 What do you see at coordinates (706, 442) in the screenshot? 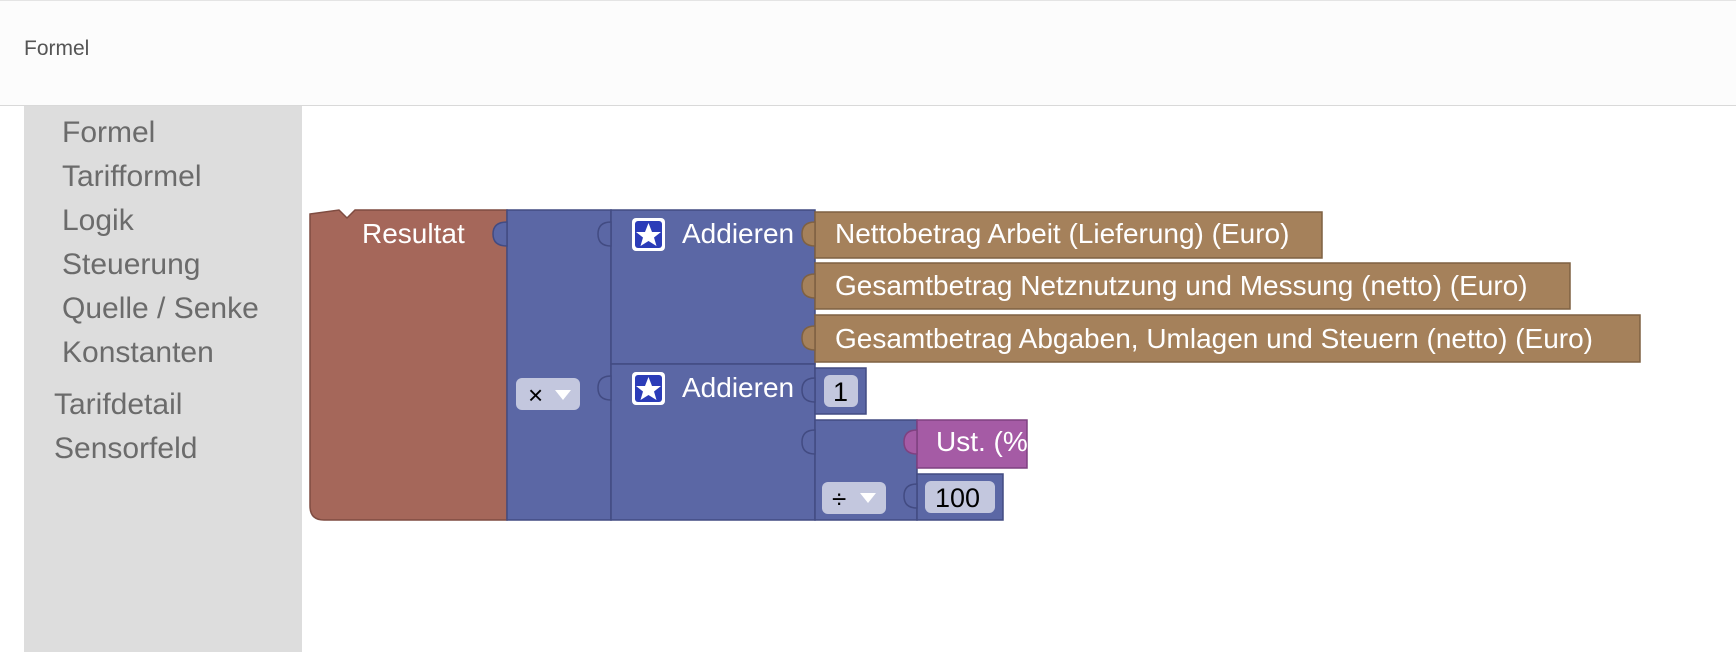
I see `add-block-bottom: Addieren` at bounding box center [706, 442].